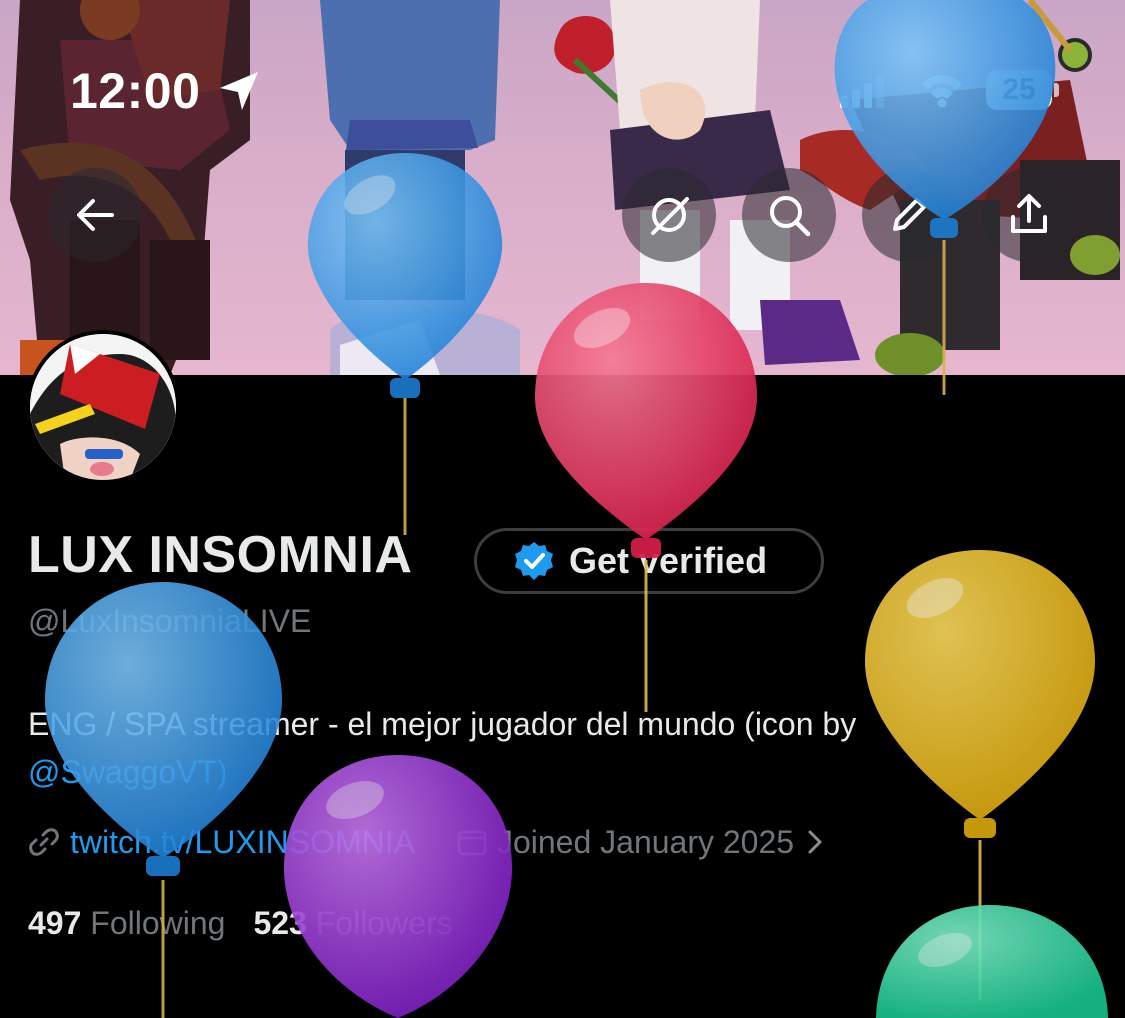  Describe the element at coordinates (163, 800) in the screenshot. I see `balloon-blue-left` at that location.